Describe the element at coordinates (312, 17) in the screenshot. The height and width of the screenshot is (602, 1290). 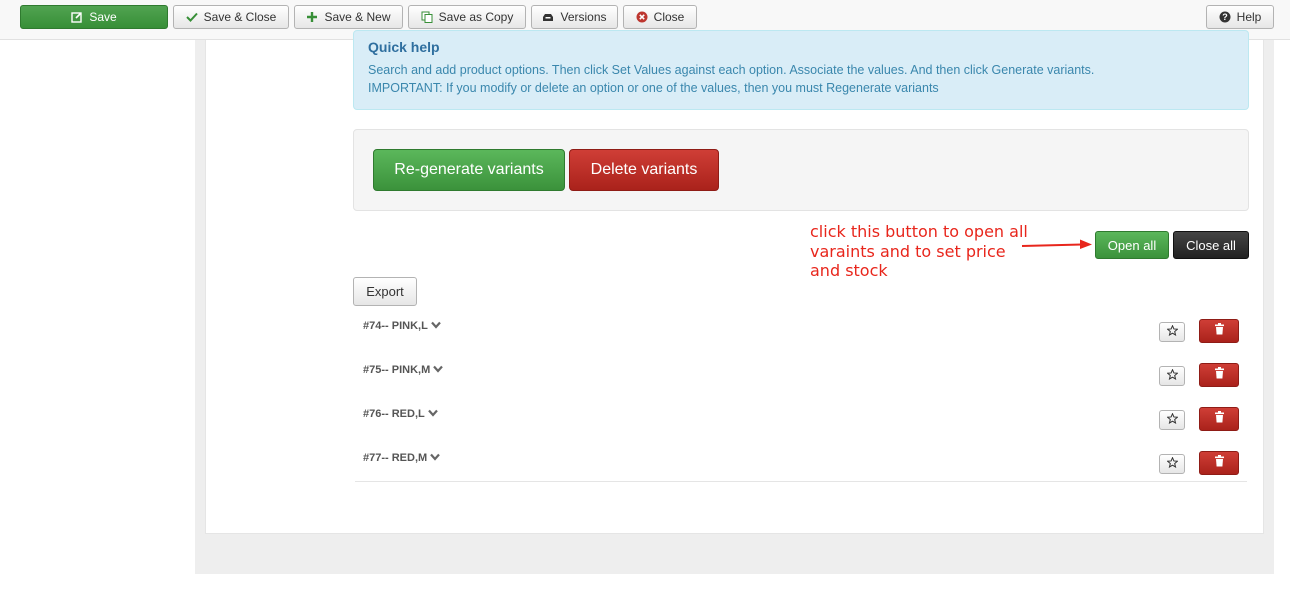
I see `plus-icon` at that location.